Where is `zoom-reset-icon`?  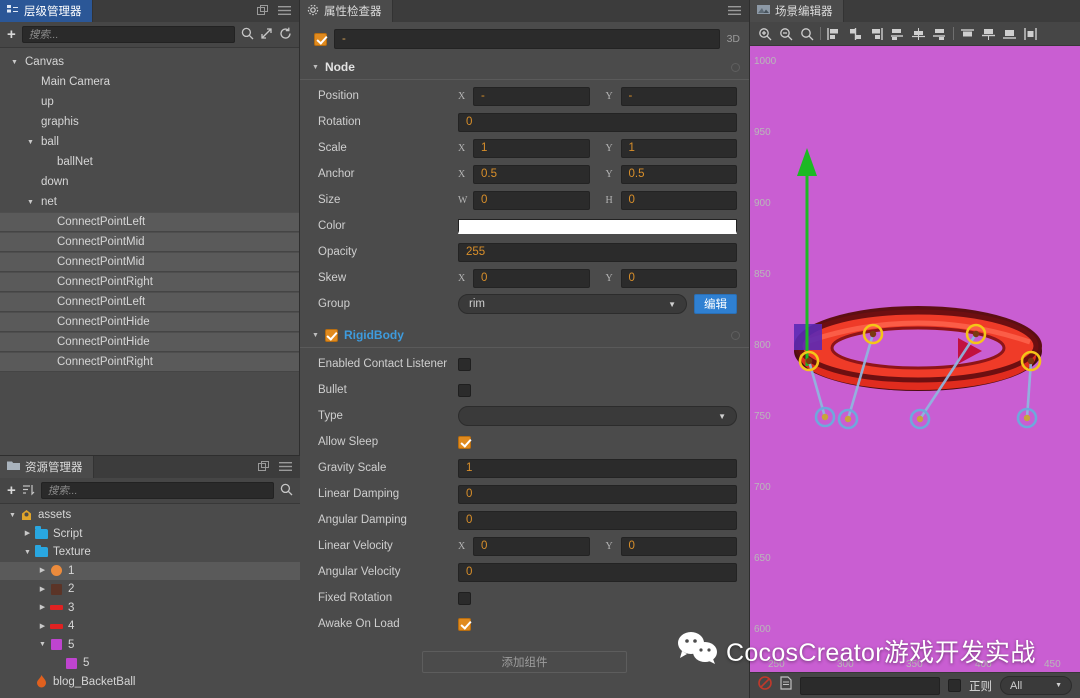 zoom-reset-icon is located at coordinates (806, 34).